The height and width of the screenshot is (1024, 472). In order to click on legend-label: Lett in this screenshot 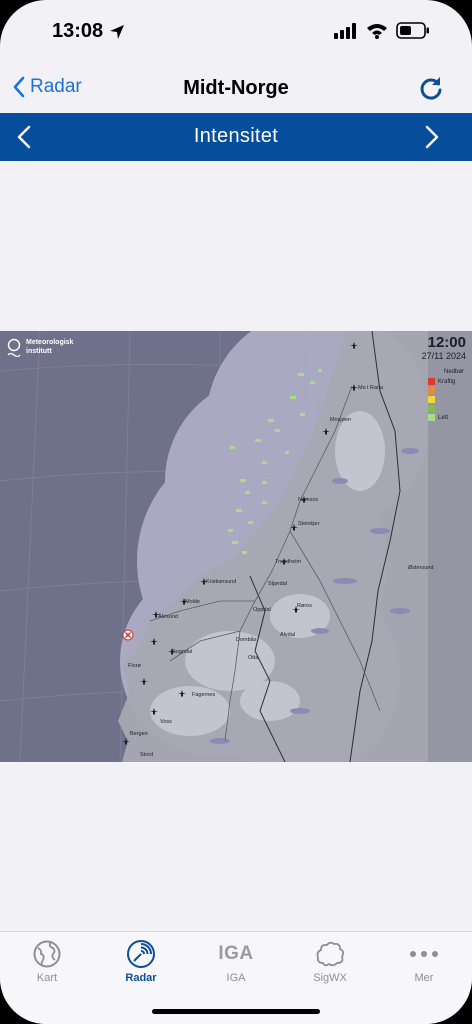, I will do `click(443, 417)`.